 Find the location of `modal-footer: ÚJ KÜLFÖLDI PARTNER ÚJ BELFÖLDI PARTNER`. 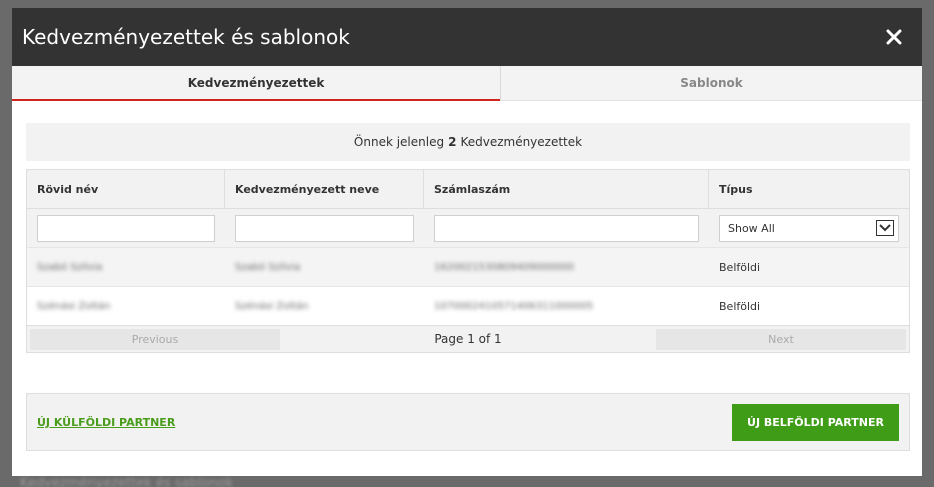

modal-footer: ÚJ KÜLFÖLDI PARTNER ÚJ BELFÖLDI PARTNER is located at coordinates (468, 422).